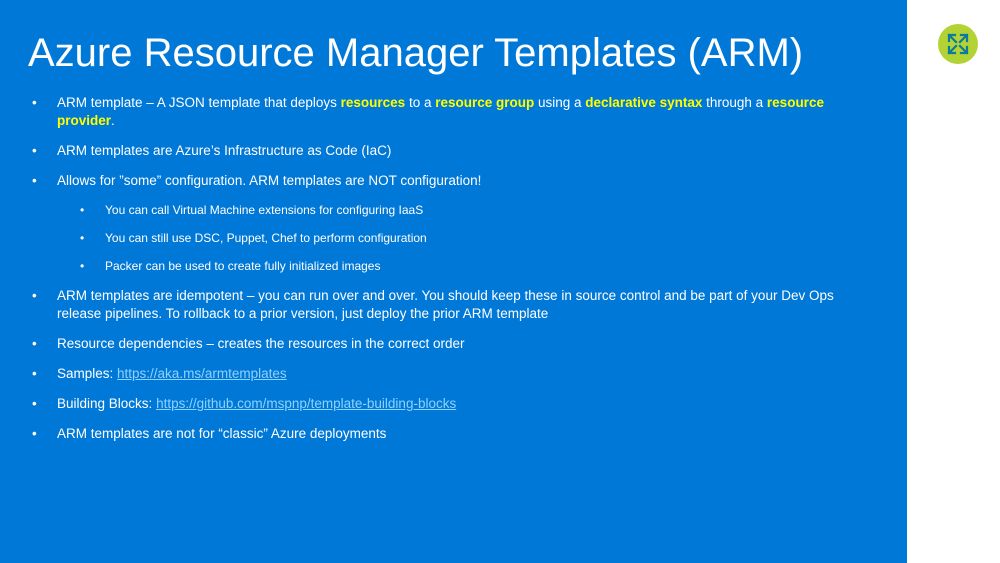  What do you see at coordinates (107, 403) in the screenshot?
I see `building-blocks-label: Building Blocks:` at bounding box center [107, 403].